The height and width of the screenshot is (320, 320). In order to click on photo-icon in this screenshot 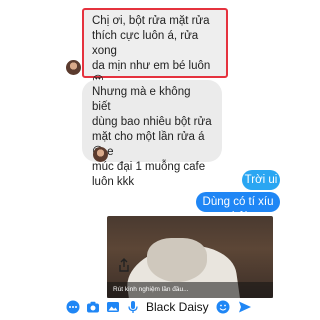, I will do `click(113, 307)`.